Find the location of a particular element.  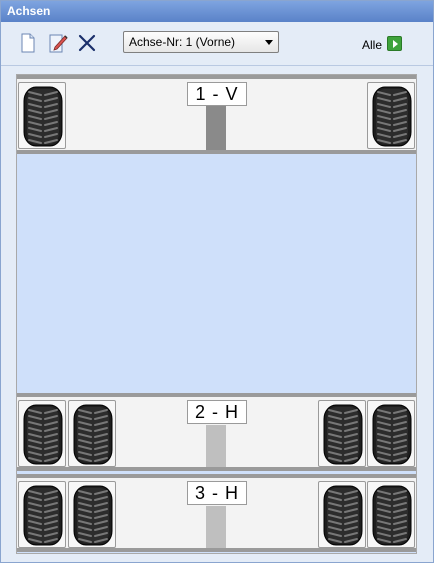

delete-x-icon is located at coordinates (87, 43).